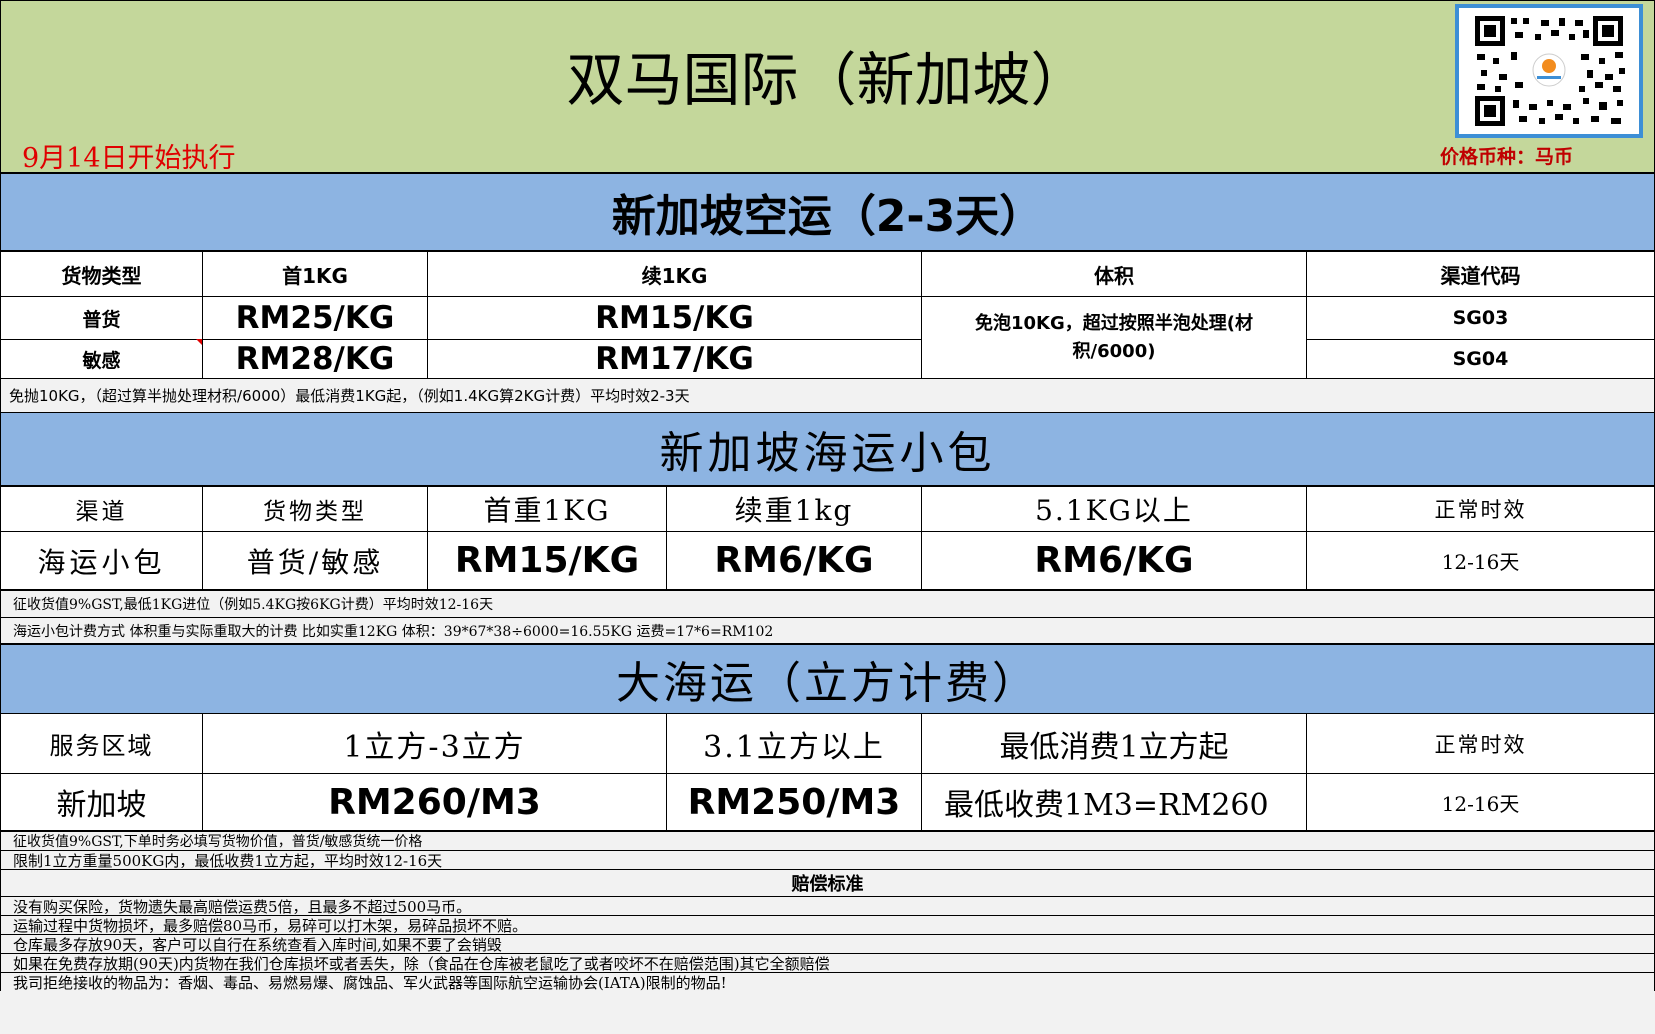  Describe the element at coordinates (101, 359) in the screenshot. I see `air-row-type: 敏感` at that location.